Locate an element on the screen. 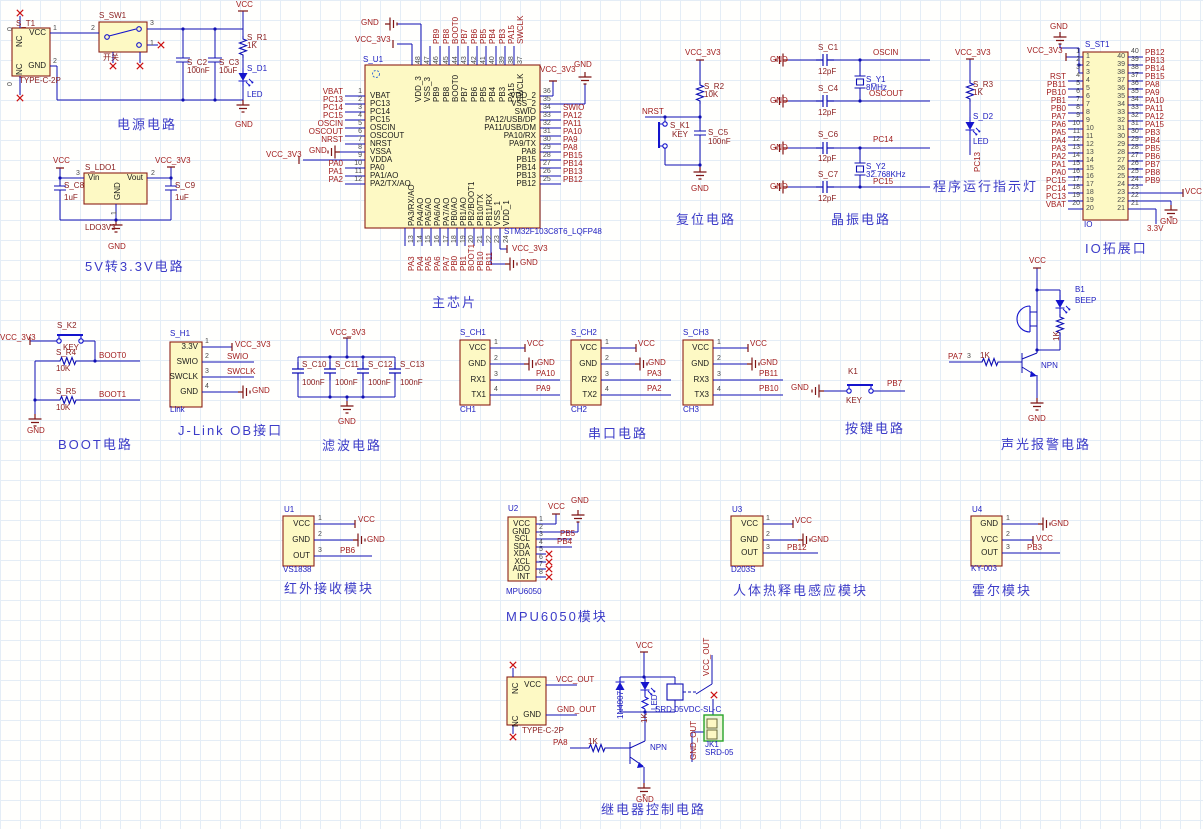 The height and width of the screenshot is (829, 1203). pir-net-label: GND is located at coordinates (820, 539).